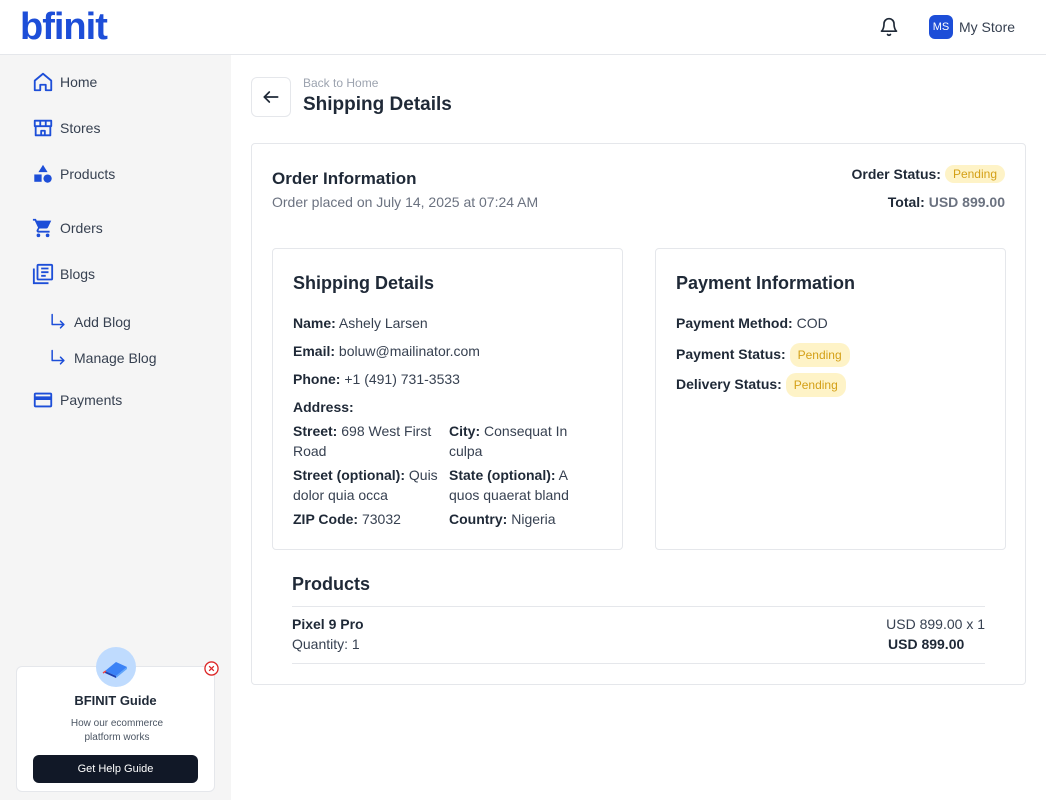 The image size is (1046, 800). What do you see at coordinates (402, 379) in the screenshot?
I see `phone-value: +1 (491) 731-3533` at bounding box center [402, 379].